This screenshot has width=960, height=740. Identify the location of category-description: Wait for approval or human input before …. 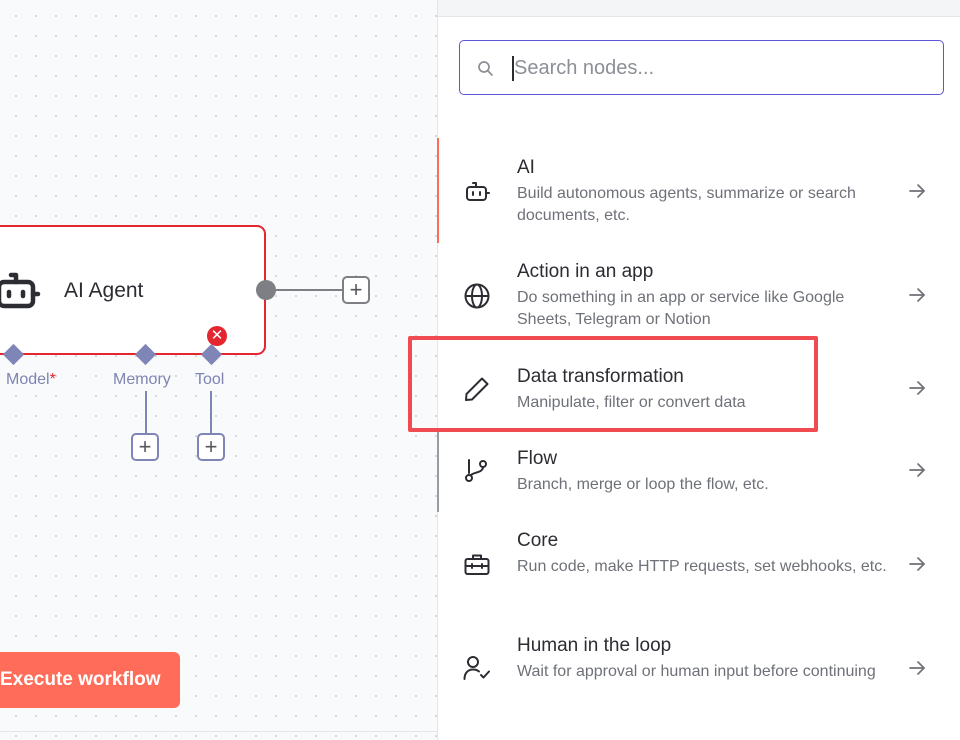
(696, 671).